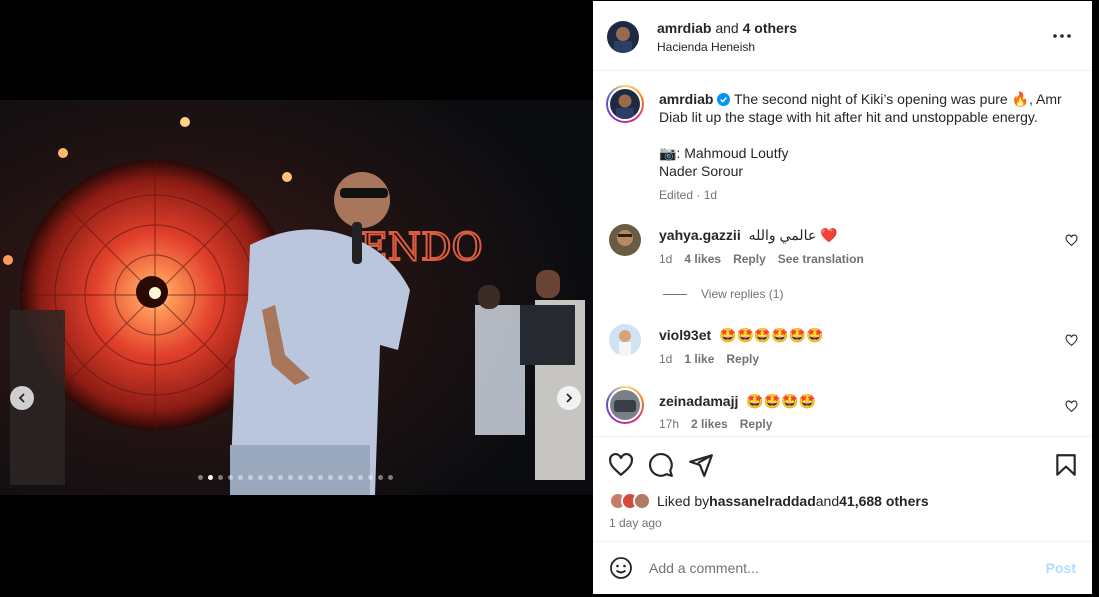 The image size is (1099, 597). I want to click on comment-username: zeinadamajj, so click(698, 401).